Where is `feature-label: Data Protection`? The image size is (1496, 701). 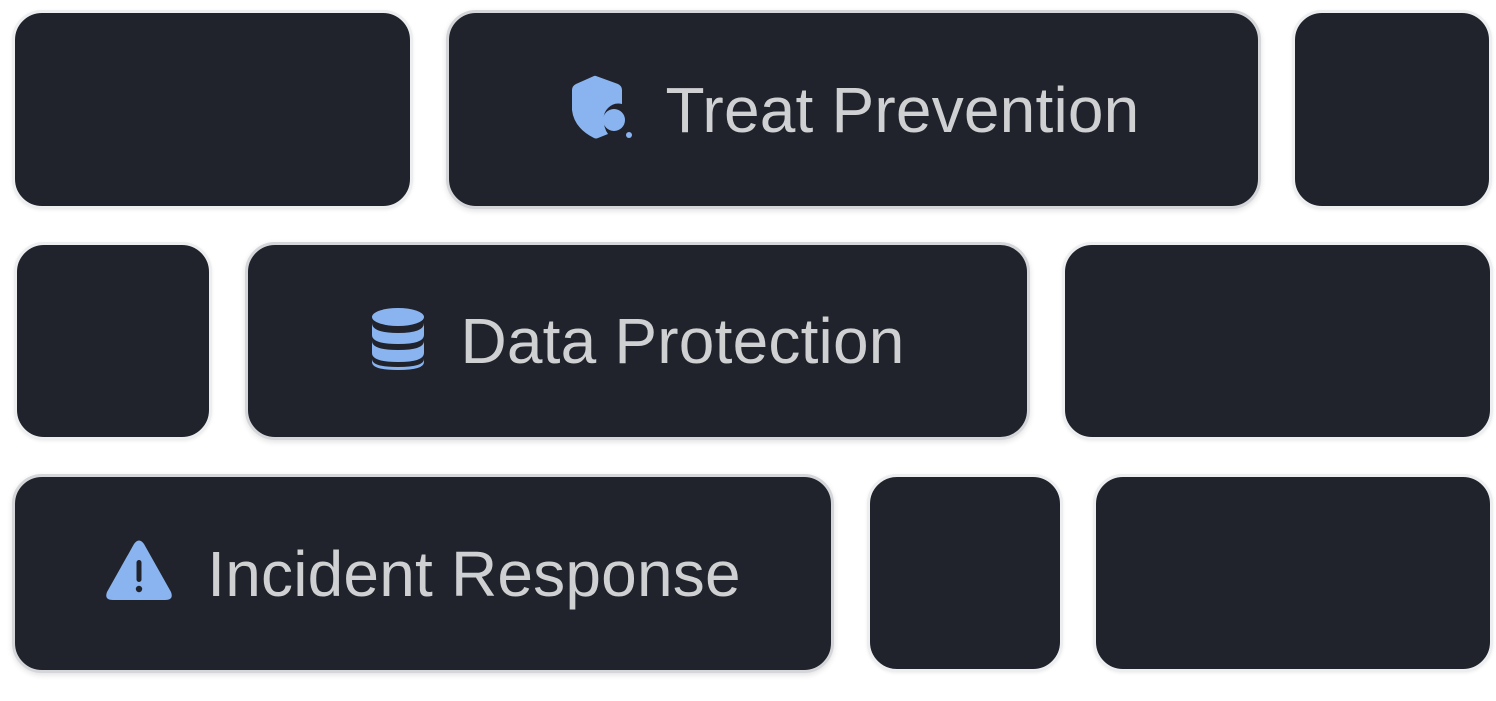 feature-label: Data Protection is located at coordinates (682, 341).